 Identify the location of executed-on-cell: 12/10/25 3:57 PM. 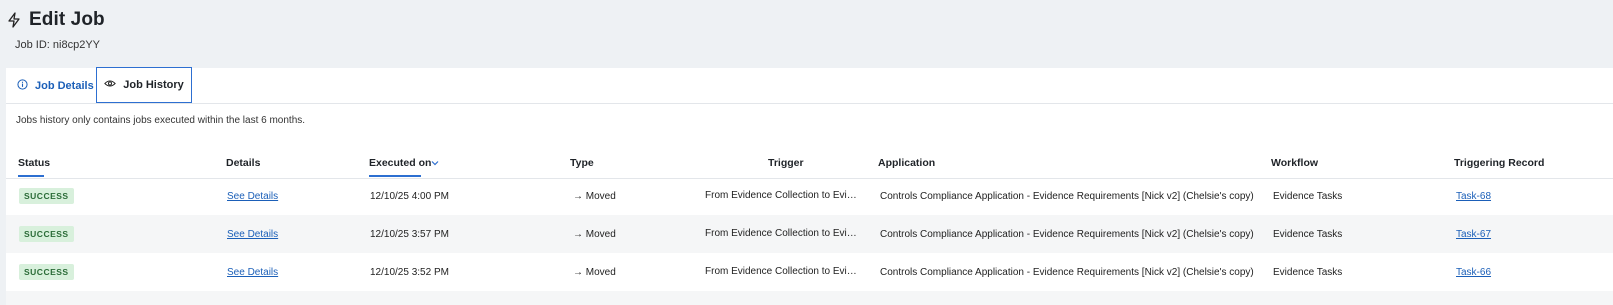
(409, 234).